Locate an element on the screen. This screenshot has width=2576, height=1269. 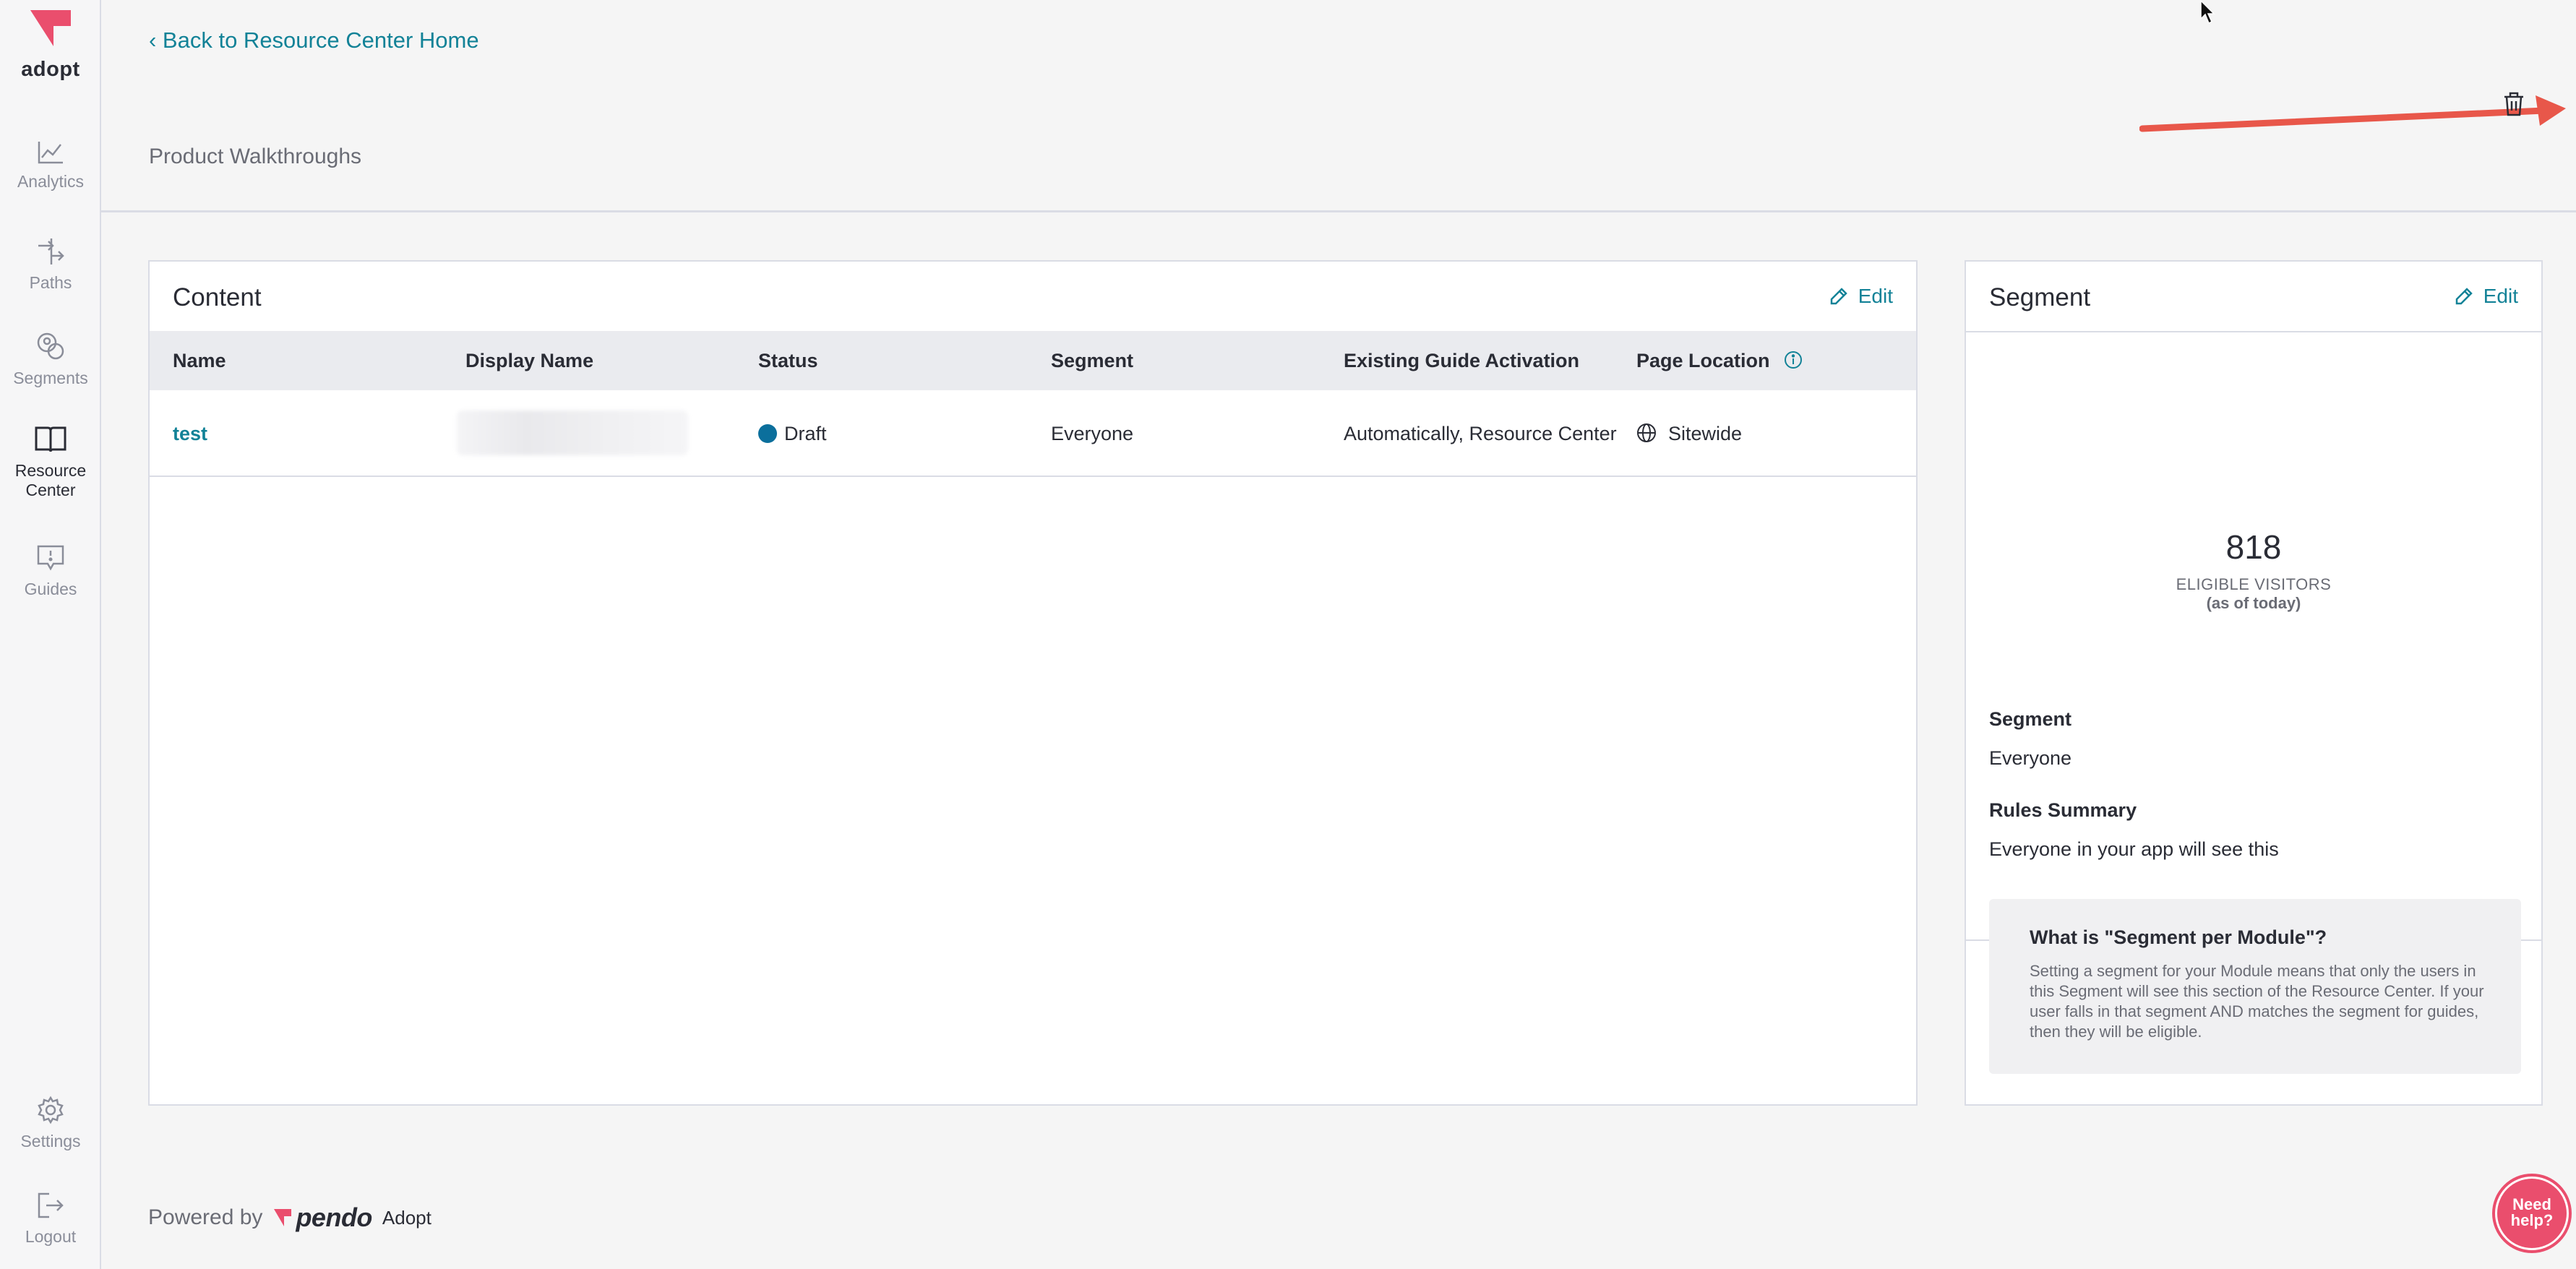
column-header-segment: Segment is located at coordinates (1092, 360).